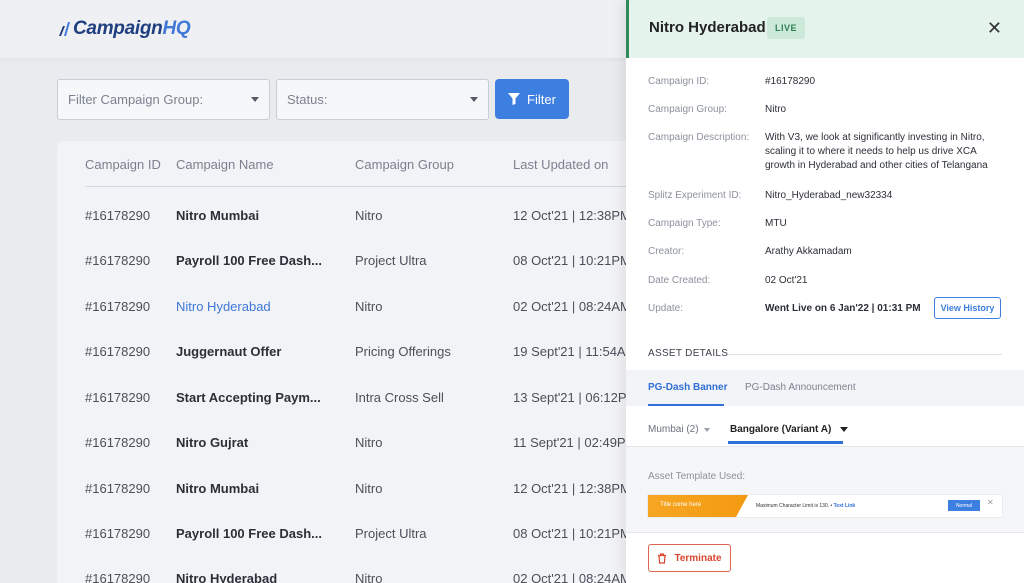 The image size is (1024, 583). Describe the element at coordinates (679, 81) in the screenshot. I see `campaign-id-label: Campaign ID:` at that location.